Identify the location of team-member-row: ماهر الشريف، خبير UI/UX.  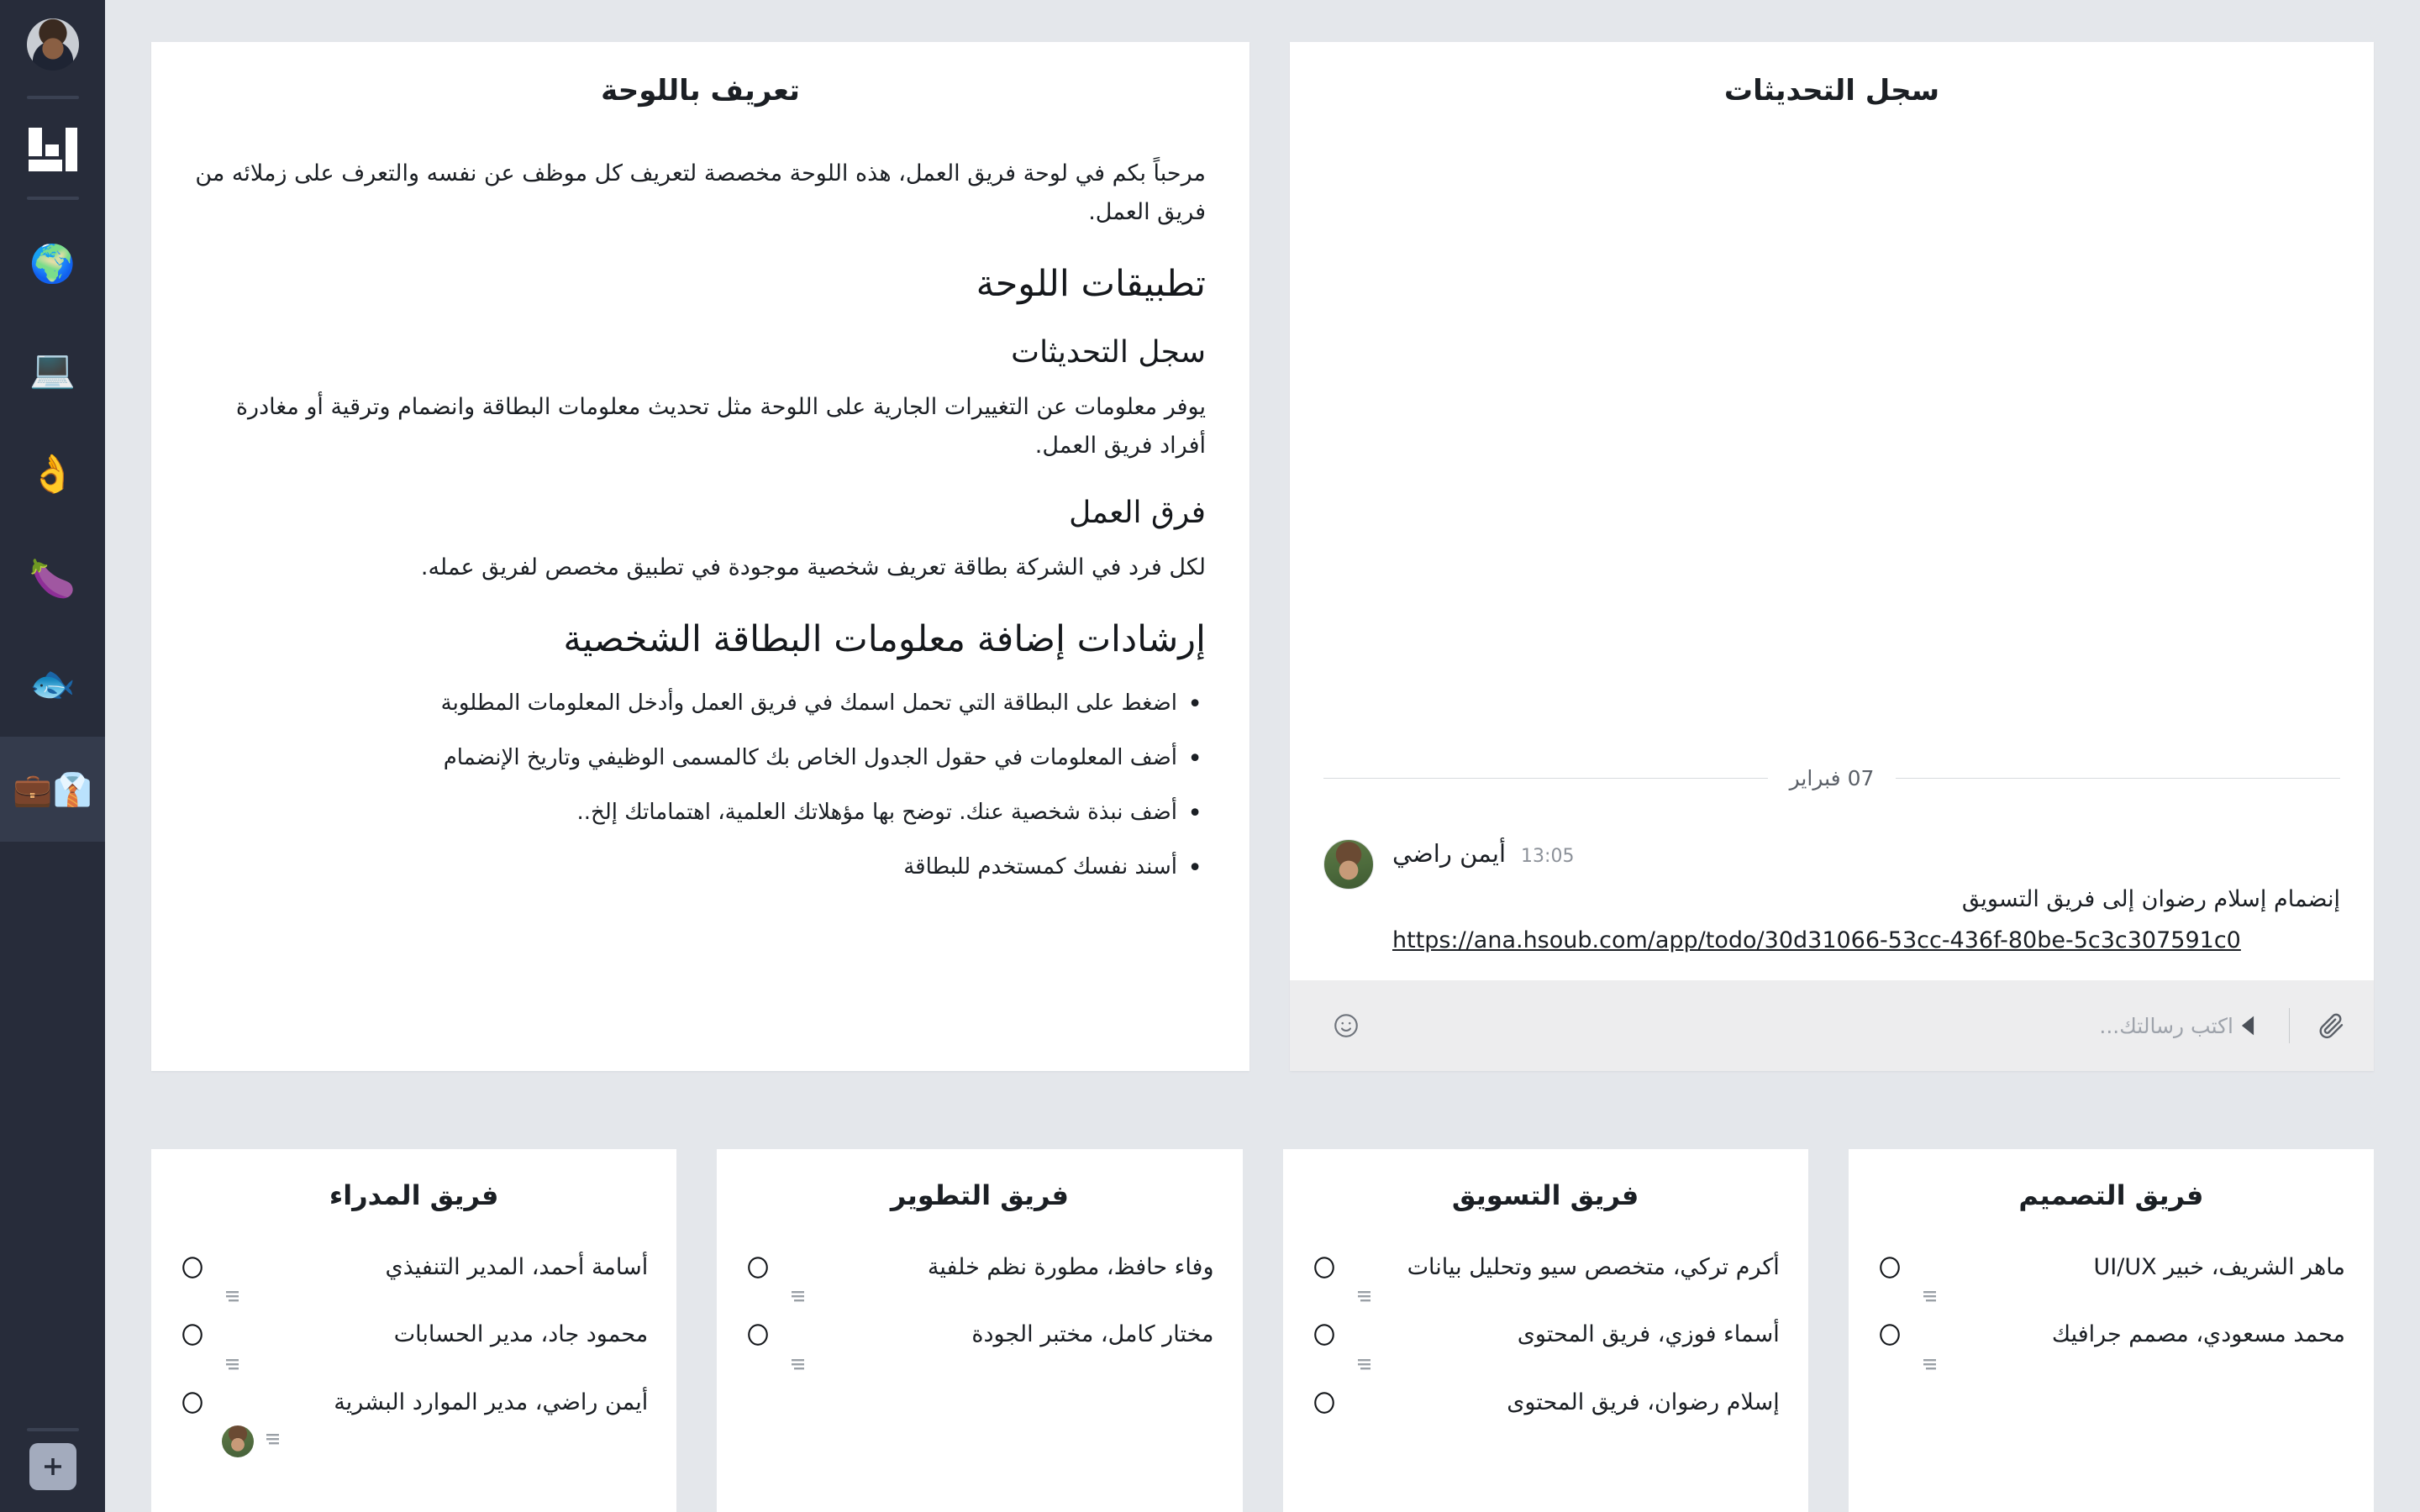
(2111, 1279).